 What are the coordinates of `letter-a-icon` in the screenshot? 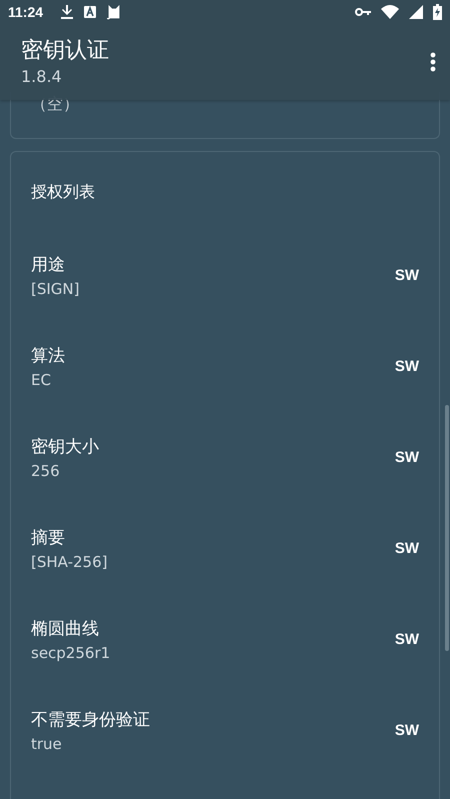 It's located at (90, 12).